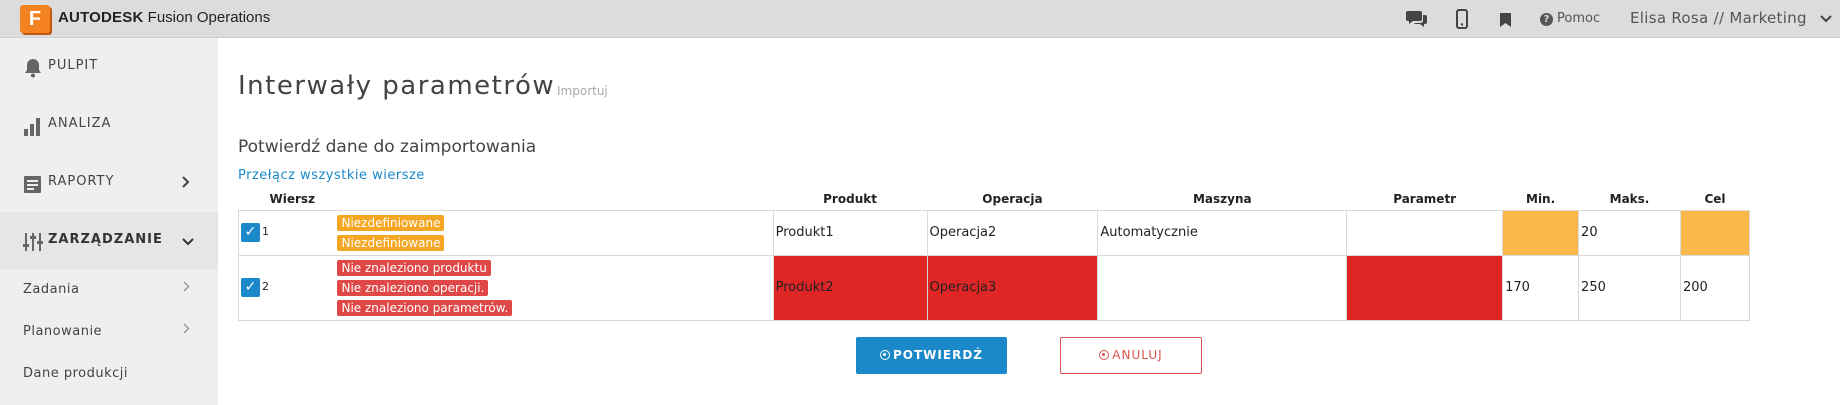  Describe the element at coordinates (397, 86) in the screenshot. I see `page-title: Interwały parametrów` at that location.